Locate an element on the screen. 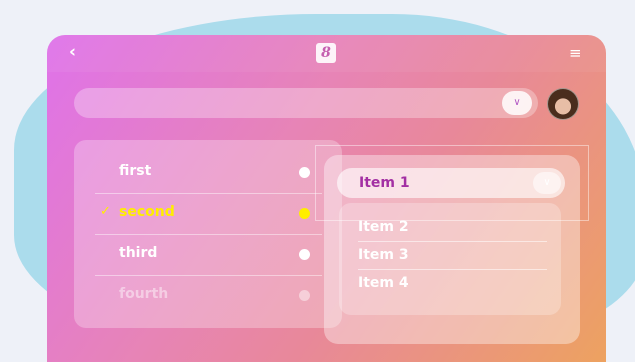 The height and width of the screenshot is (362, 635). list-item-label: second is located at coordinates (147, 212).